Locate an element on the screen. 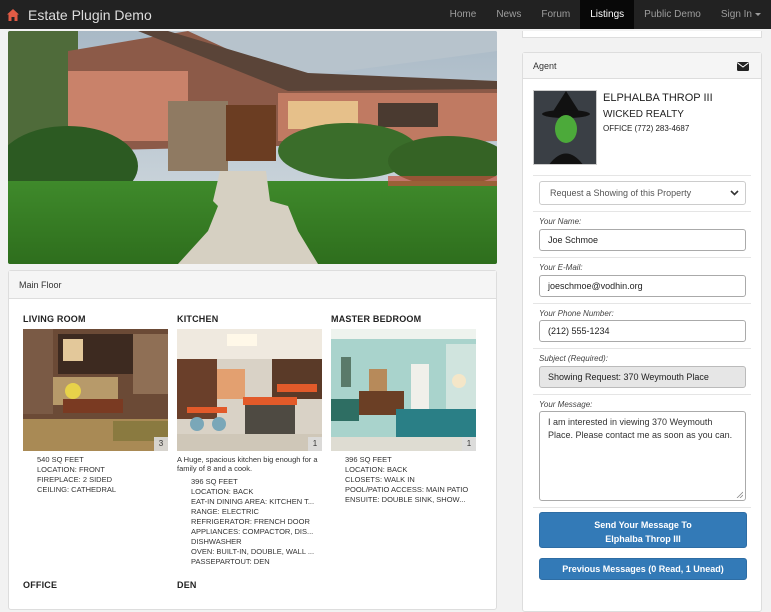  kitchen-photo: 1 is located at coordinates (249, 390).